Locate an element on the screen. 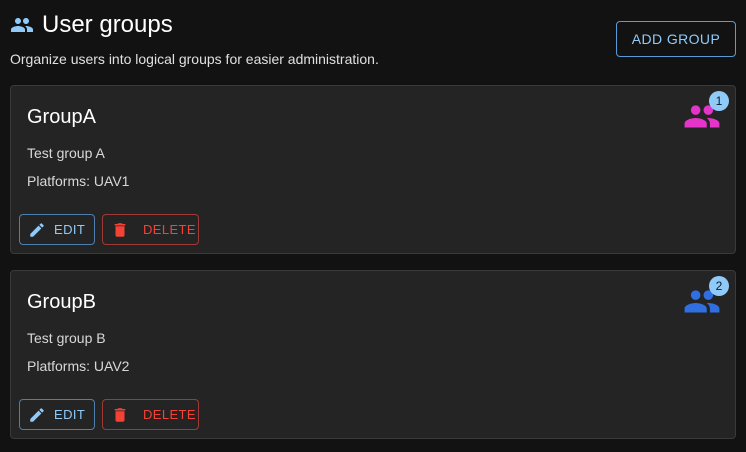 Image resolution: width=746 pixels, height=452 pixels. group-platforms: Platforms: UAV1 is located at coordinates (78, 181).